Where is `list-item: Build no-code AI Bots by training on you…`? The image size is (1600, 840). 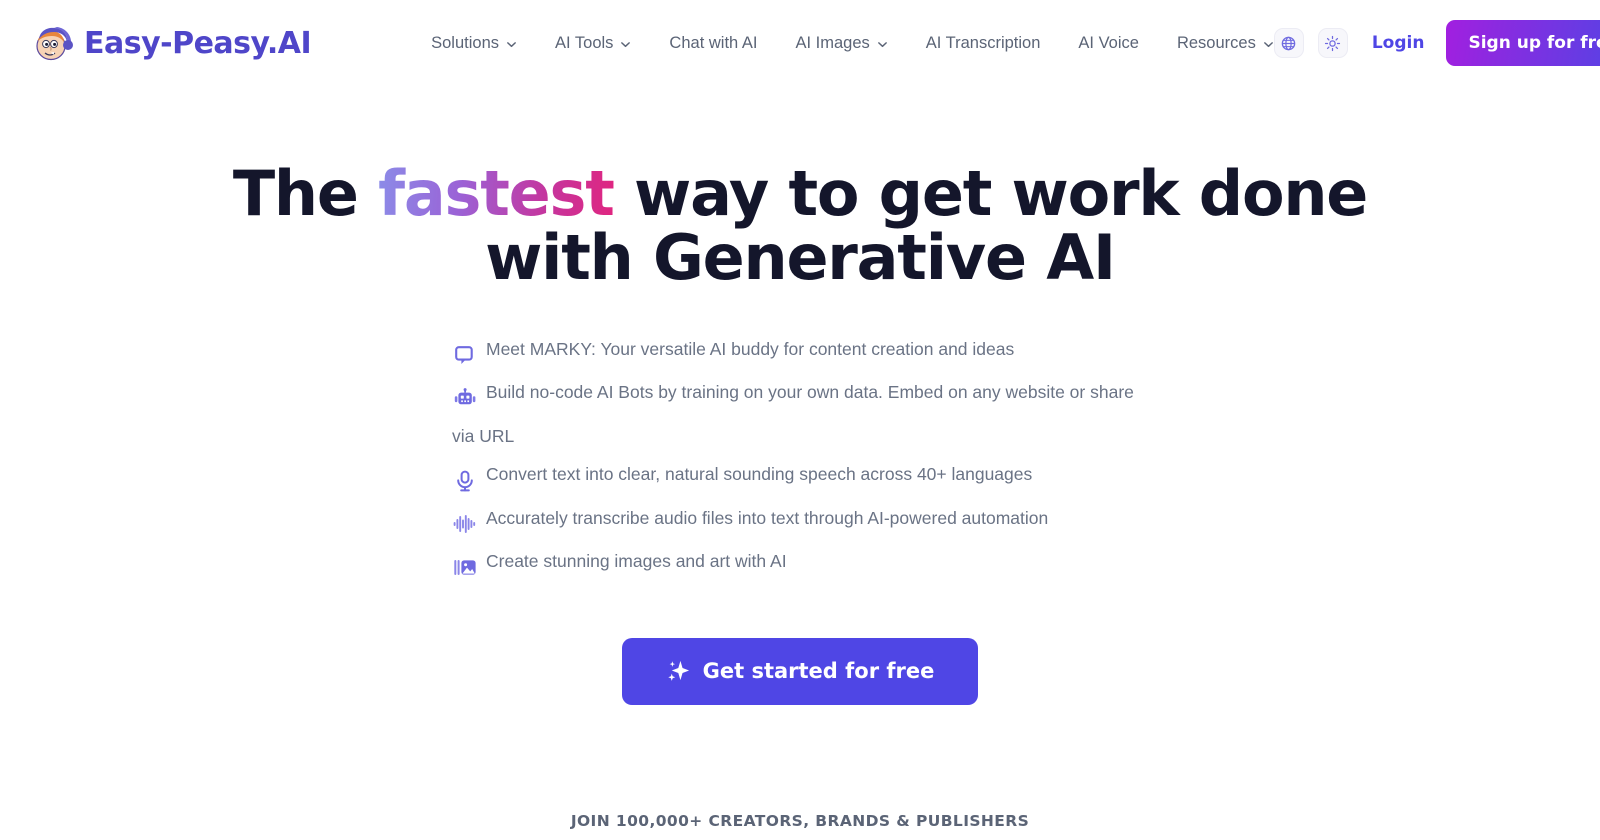 list-item: Build no-code AI Bots by training on you… is located at coordinates (806, 414).